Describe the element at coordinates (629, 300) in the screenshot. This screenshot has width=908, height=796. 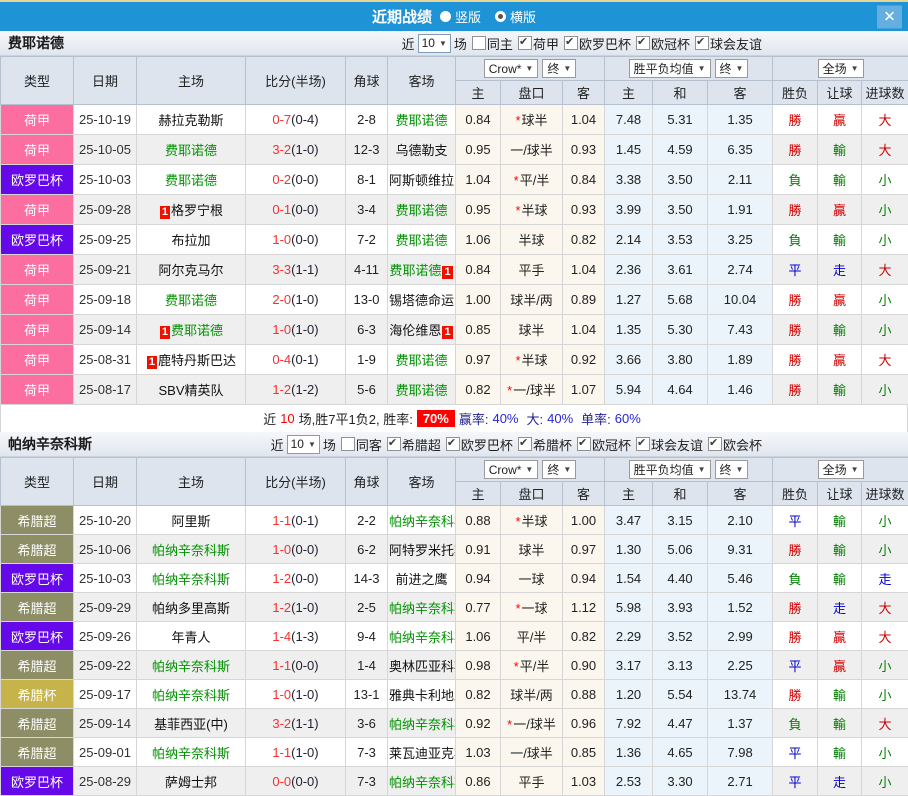
I see `avg-home: 1.27` at that location.